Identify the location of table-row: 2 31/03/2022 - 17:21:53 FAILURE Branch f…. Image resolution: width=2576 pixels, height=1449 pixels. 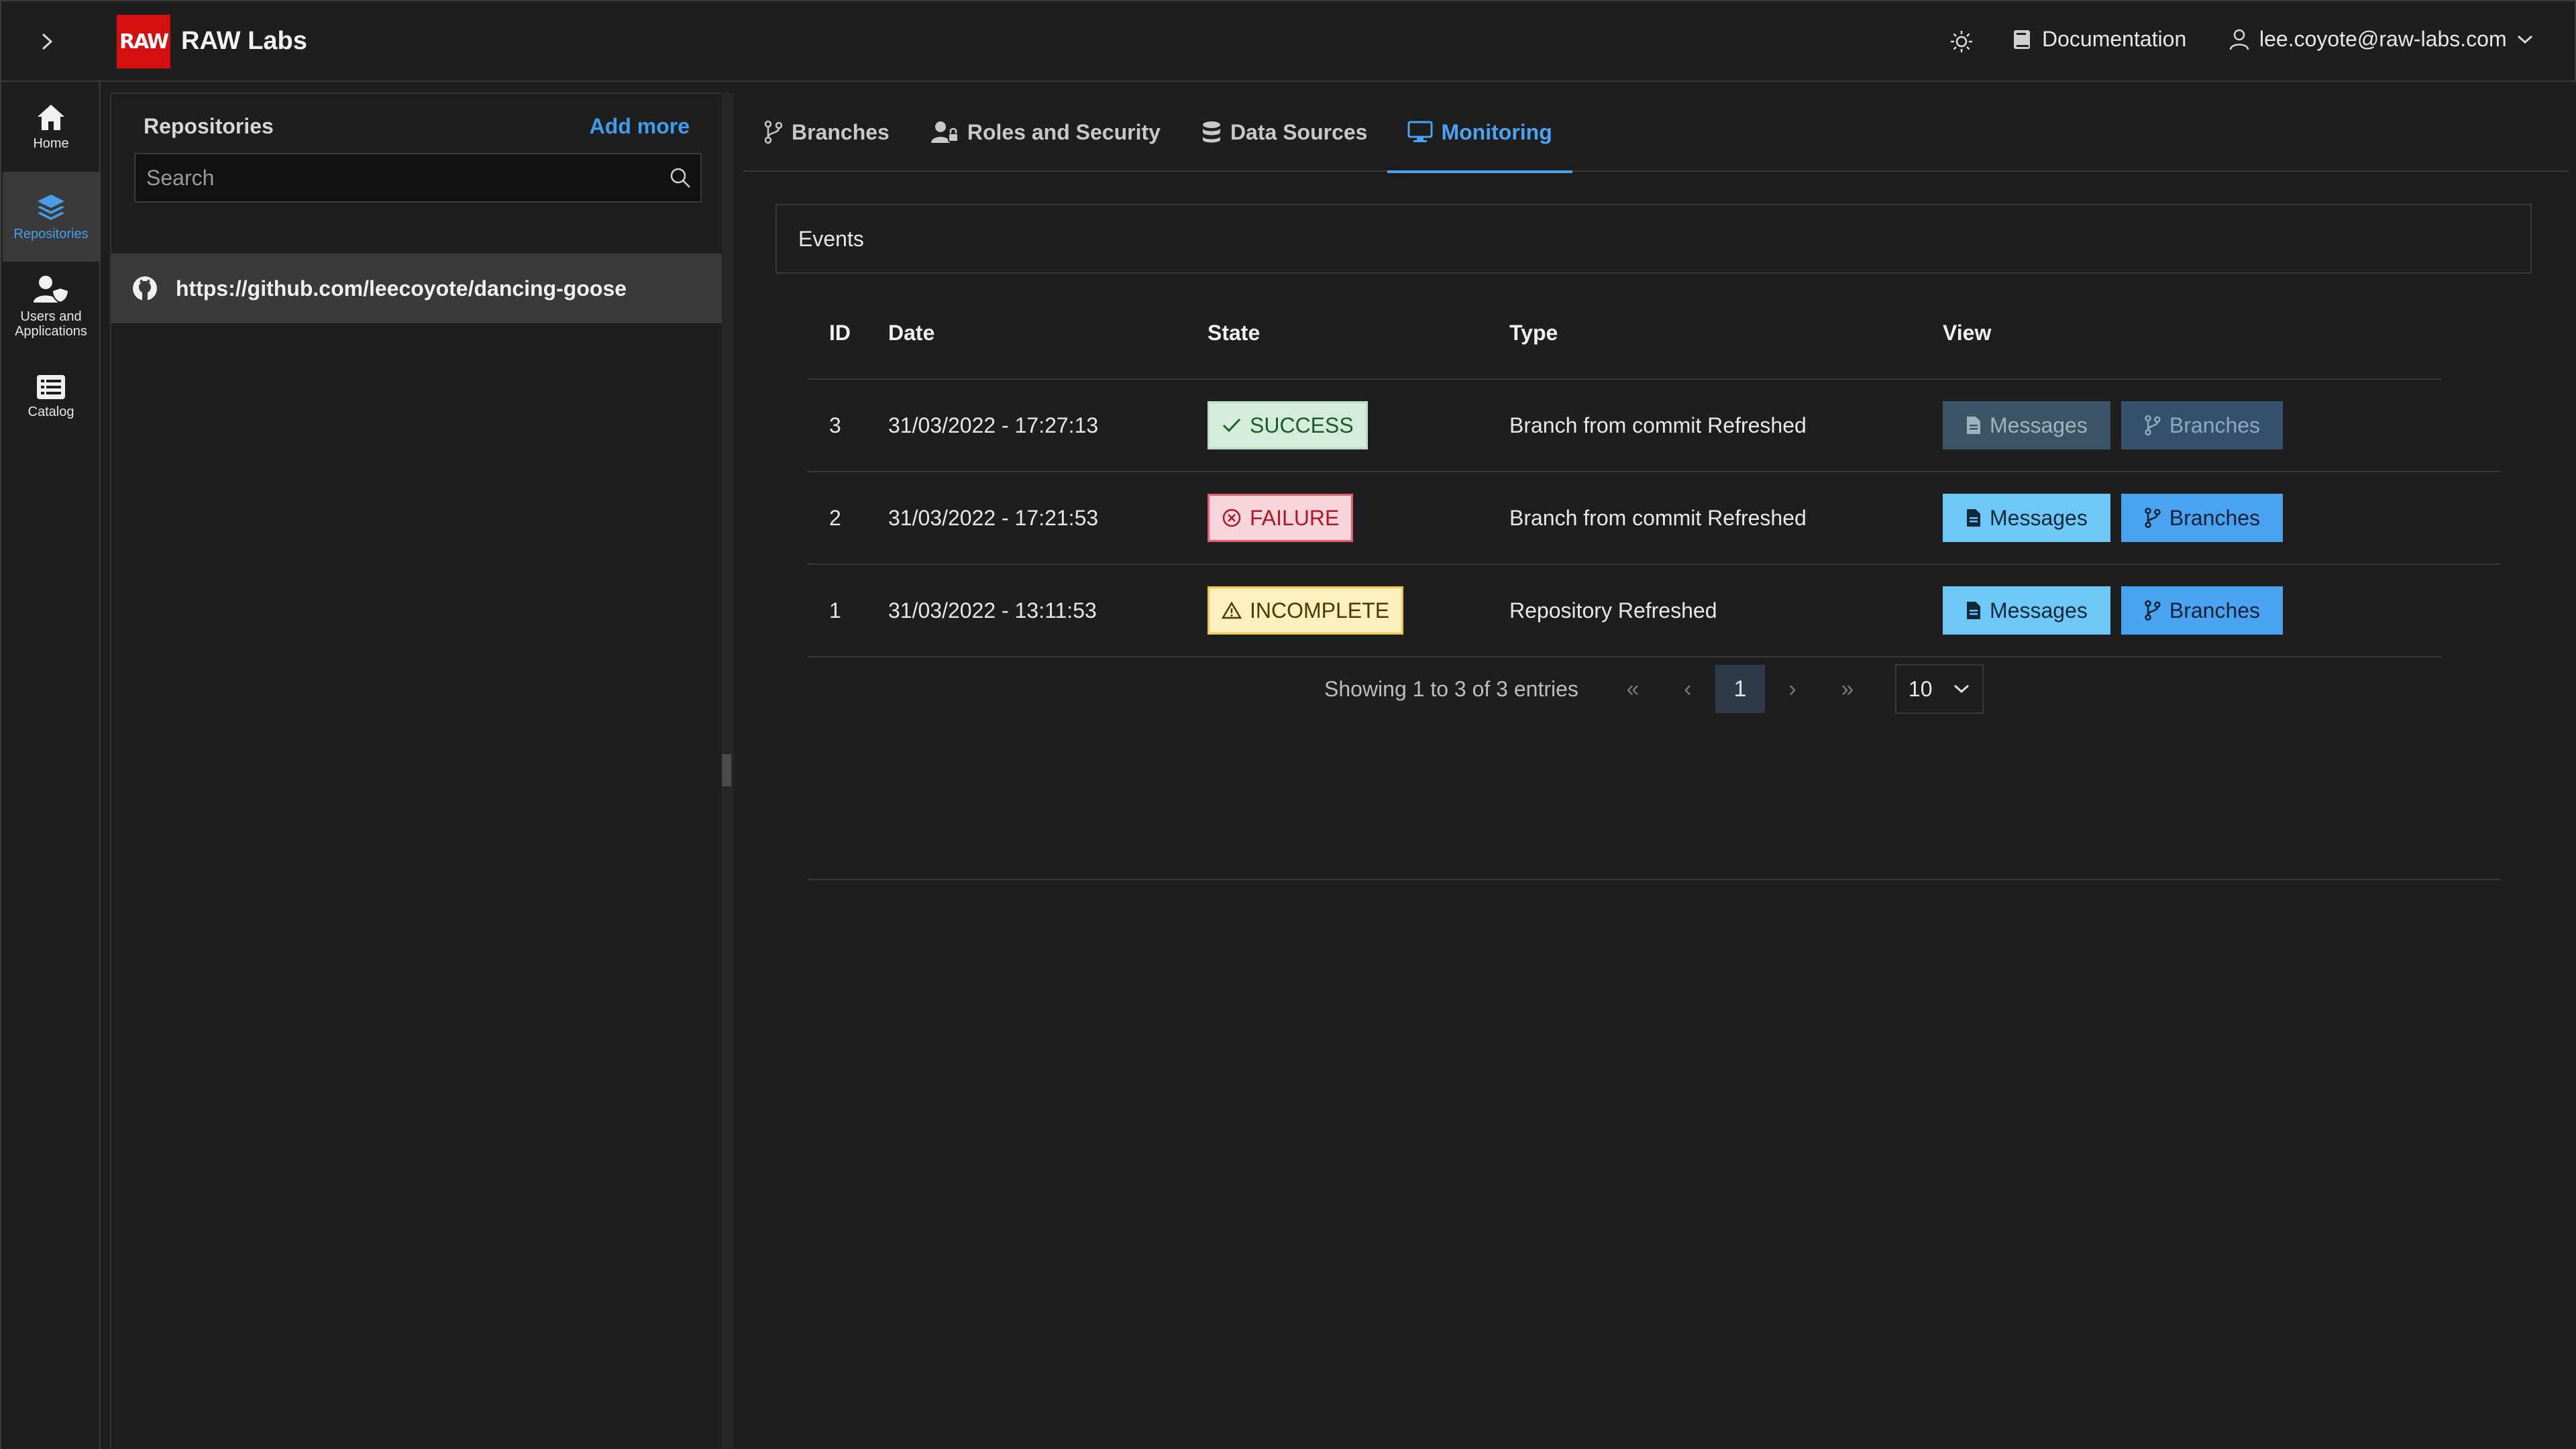
(1654, 518).